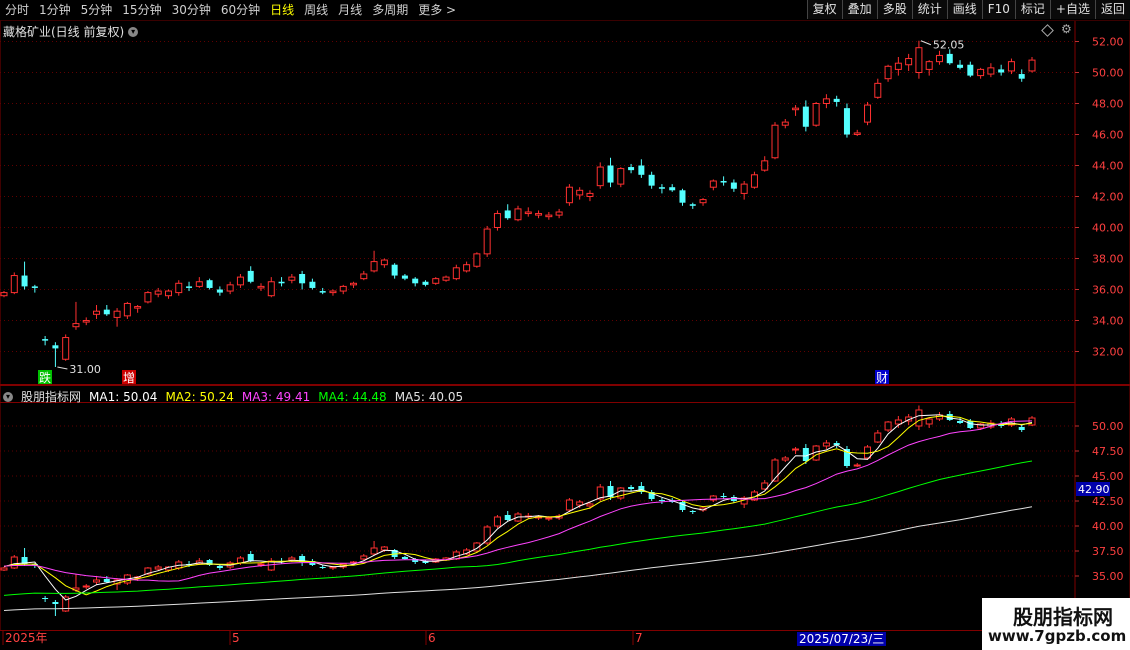 The image size is (1130, 650). I want to click on ma-legend-4: MA4: 44.48, so click(352, 396).